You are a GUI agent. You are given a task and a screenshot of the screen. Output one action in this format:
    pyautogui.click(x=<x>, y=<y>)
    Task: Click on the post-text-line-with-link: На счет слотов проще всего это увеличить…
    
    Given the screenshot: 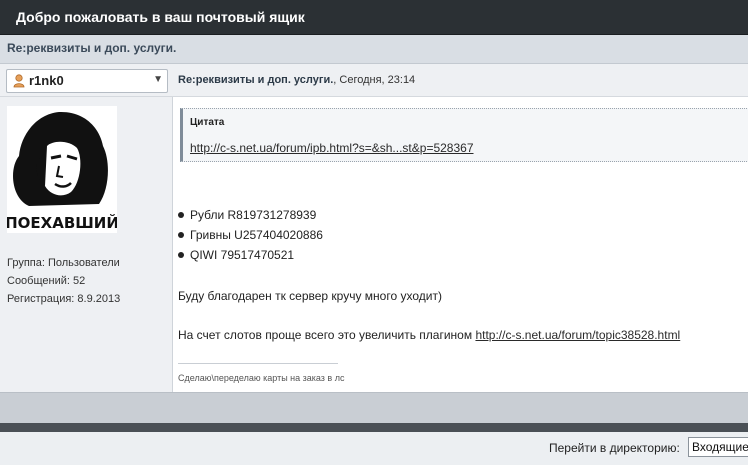 What is the action you would take?
    pyautogui.click(x=429, y=335)
    